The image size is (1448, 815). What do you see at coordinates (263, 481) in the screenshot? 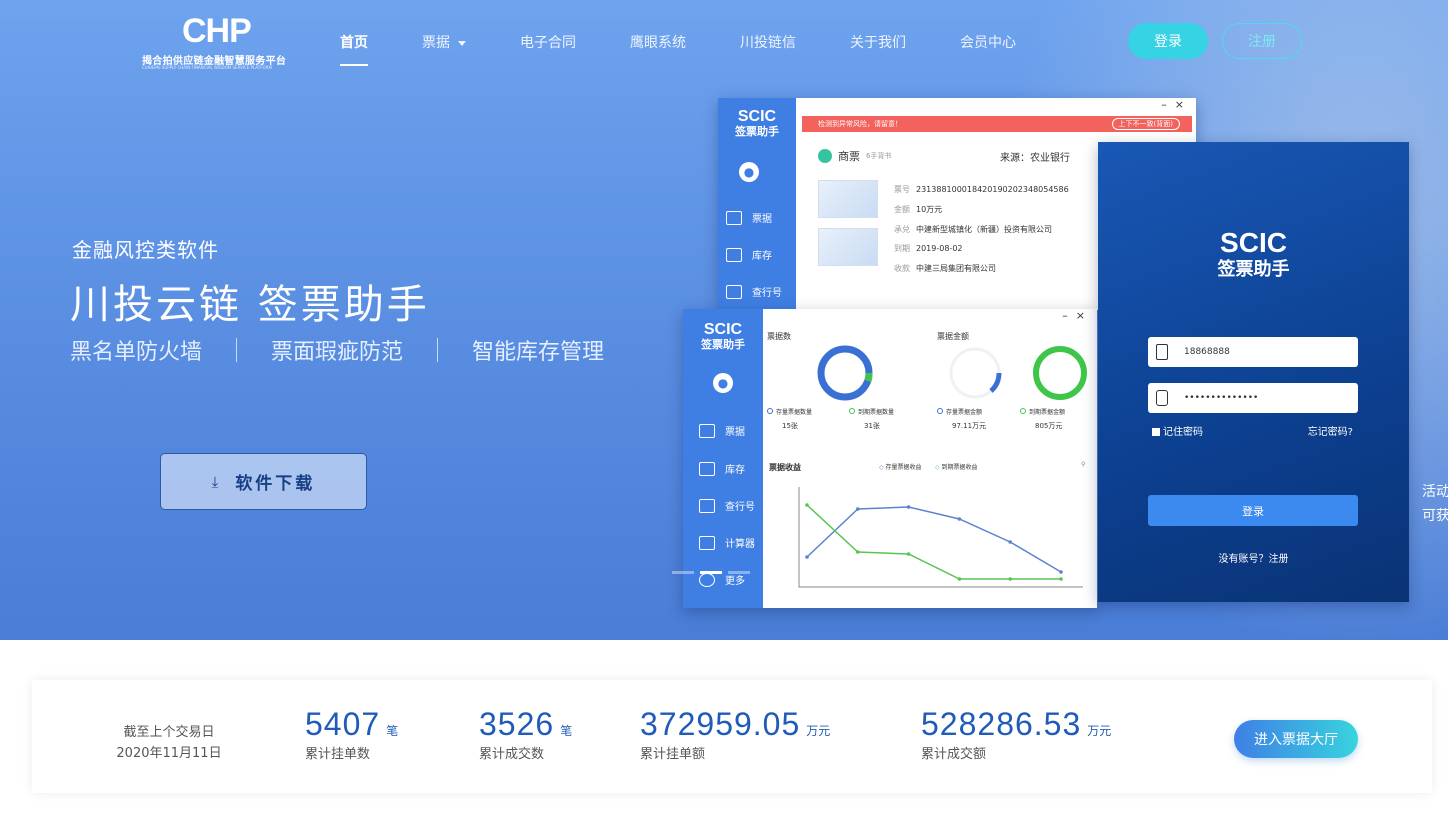
I see `software-download-button: ⤓ 软件下载` at bounding box center [263, 481].